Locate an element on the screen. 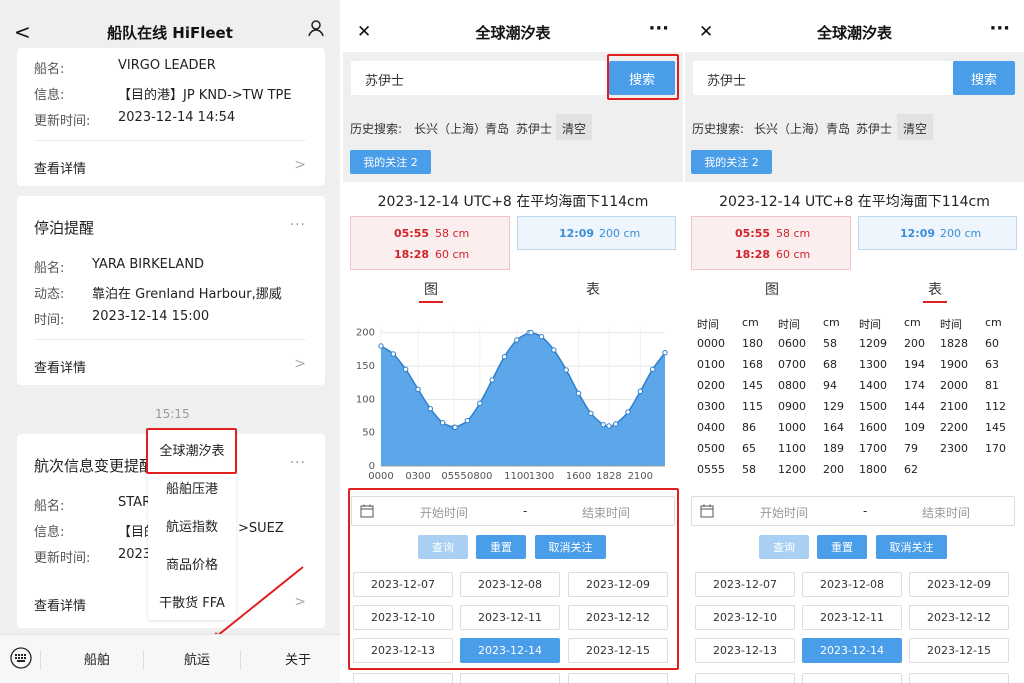  x-tick-label: 2100 is located at coordinates (640, 476).